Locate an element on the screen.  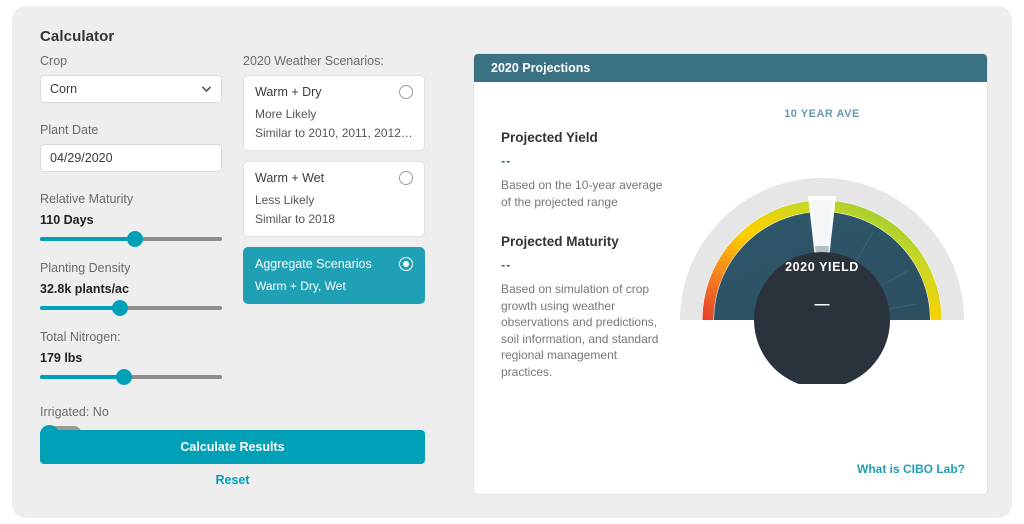
page-title: Calculator is located at coordinates (77, 36).